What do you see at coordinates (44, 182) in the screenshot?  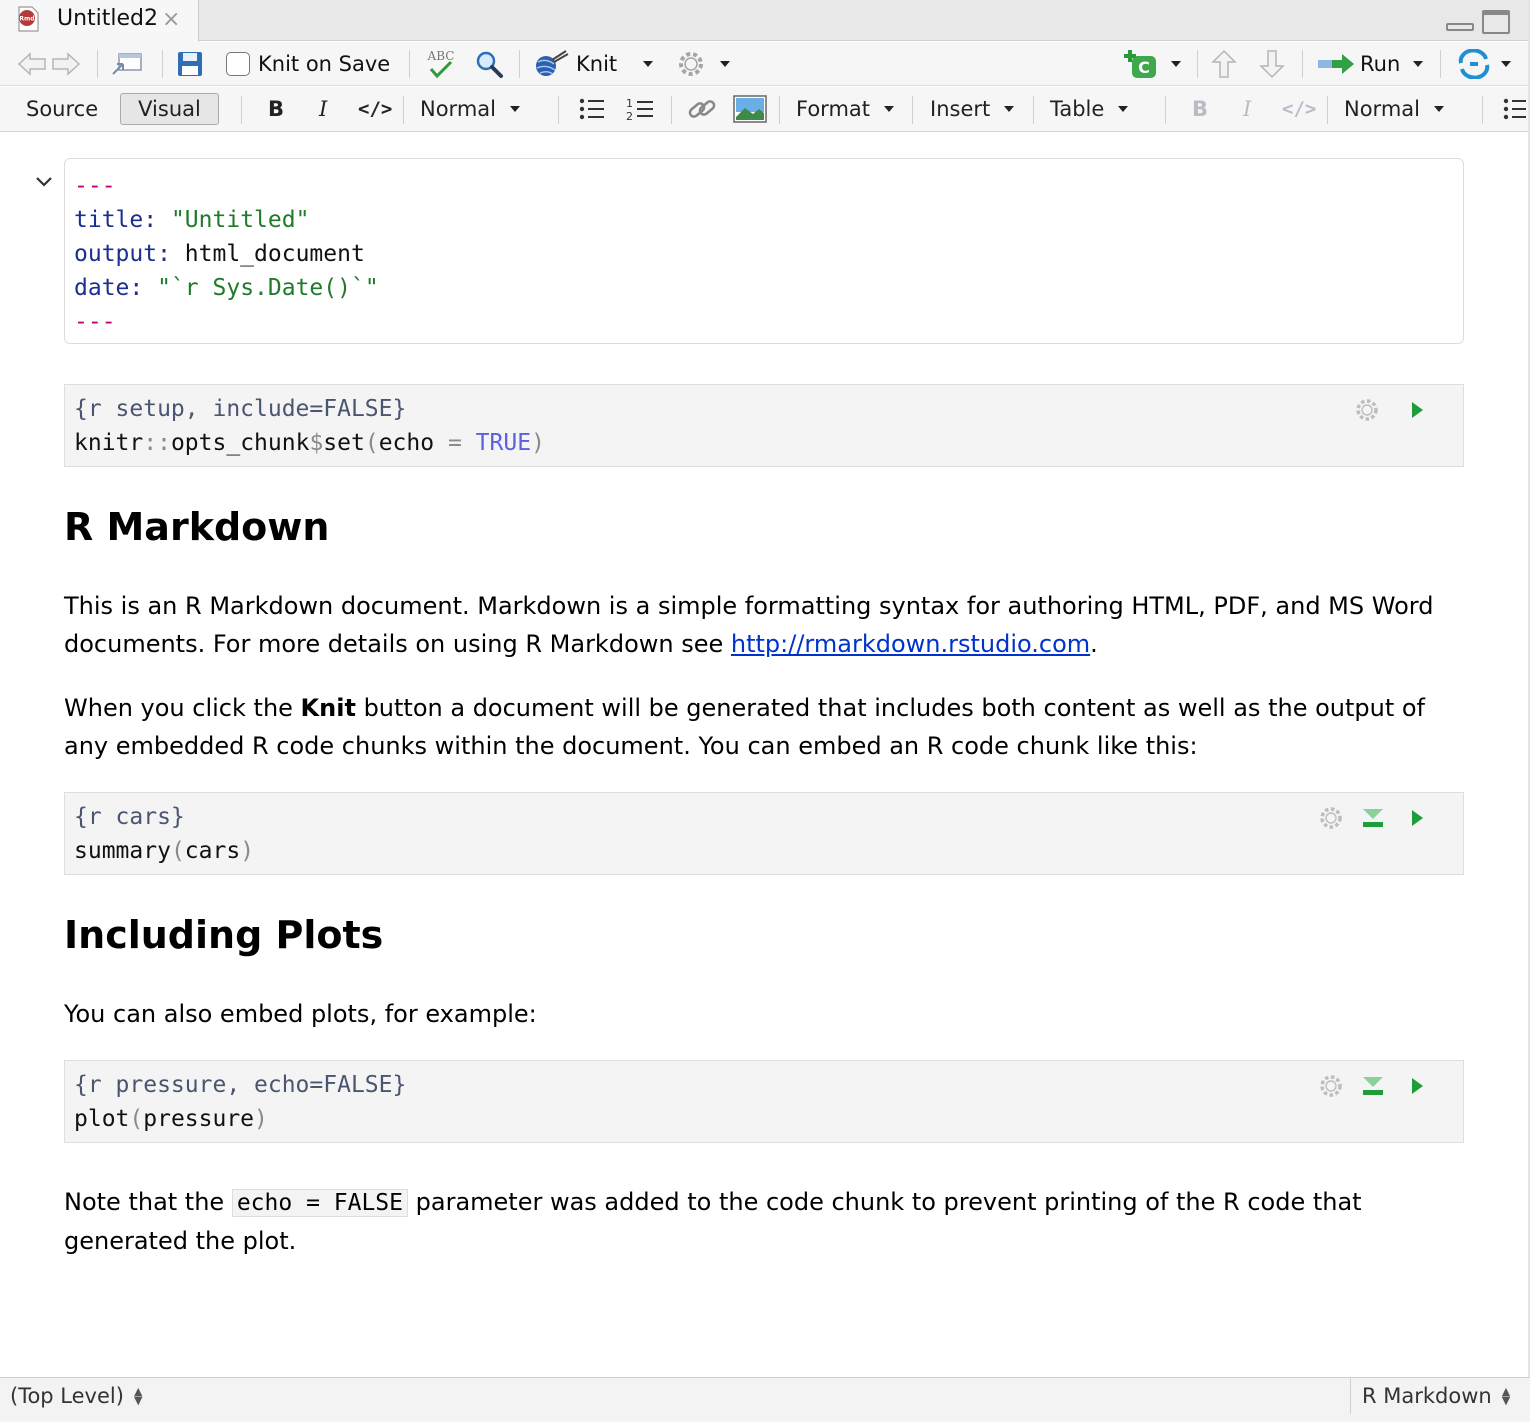 I see `collapse-chevron-icon` at bounding box center [44, 182].